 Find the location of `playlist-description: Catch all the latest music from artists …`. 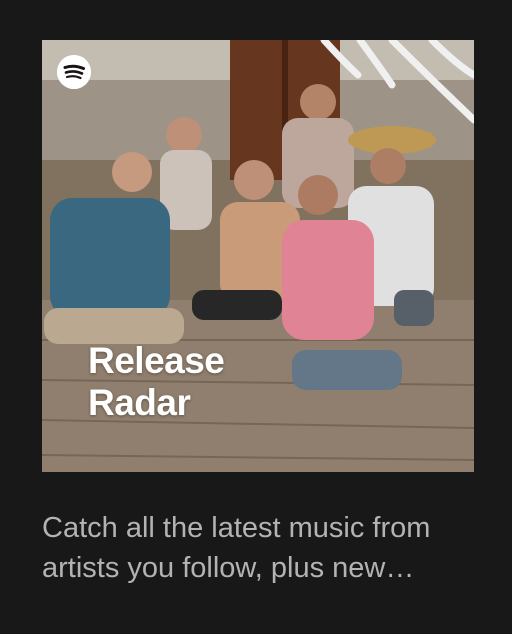

playlist-description: Catch all the latest music from artists … is located at coordinates (236, 548).